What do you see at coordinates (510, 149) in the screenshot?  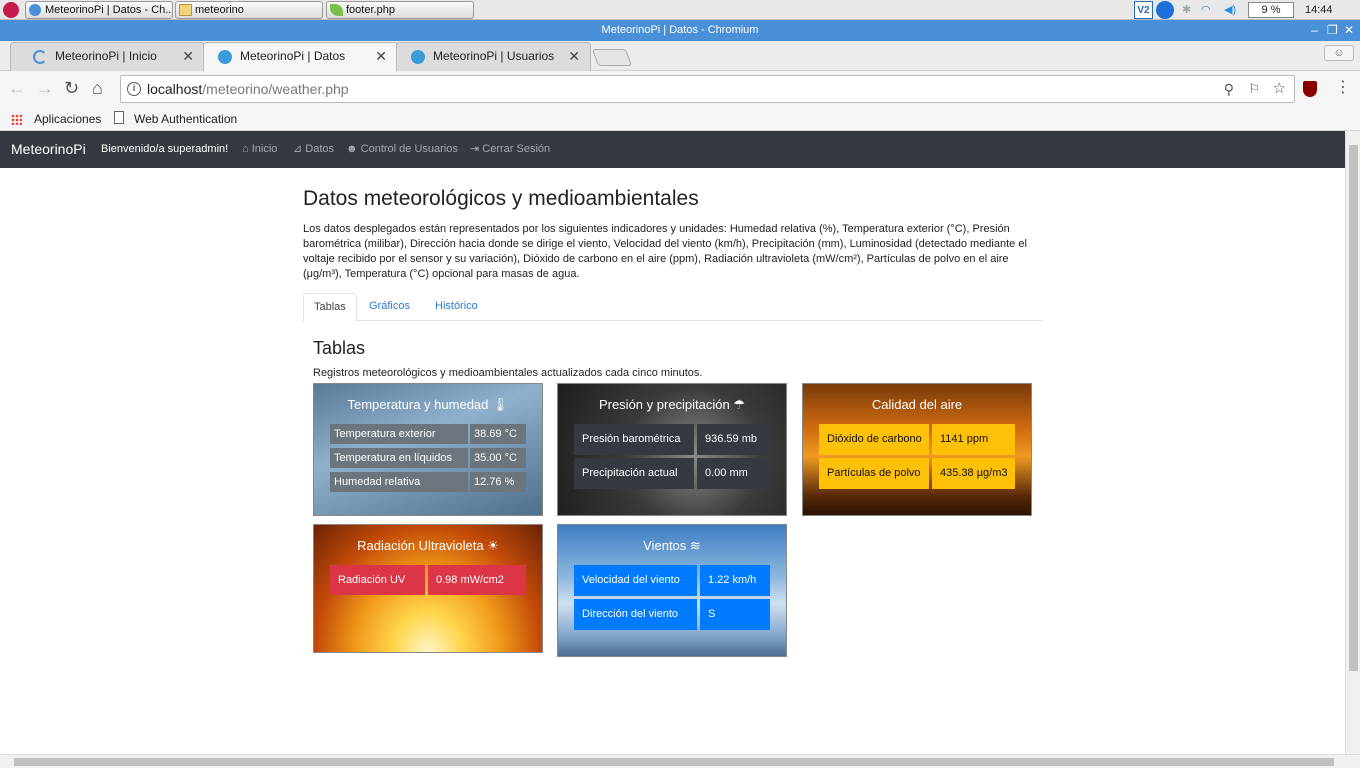 I see `nav-cerrar-sesion: ⇥ Cerrar Sesión` at bounding box center [510, 149].